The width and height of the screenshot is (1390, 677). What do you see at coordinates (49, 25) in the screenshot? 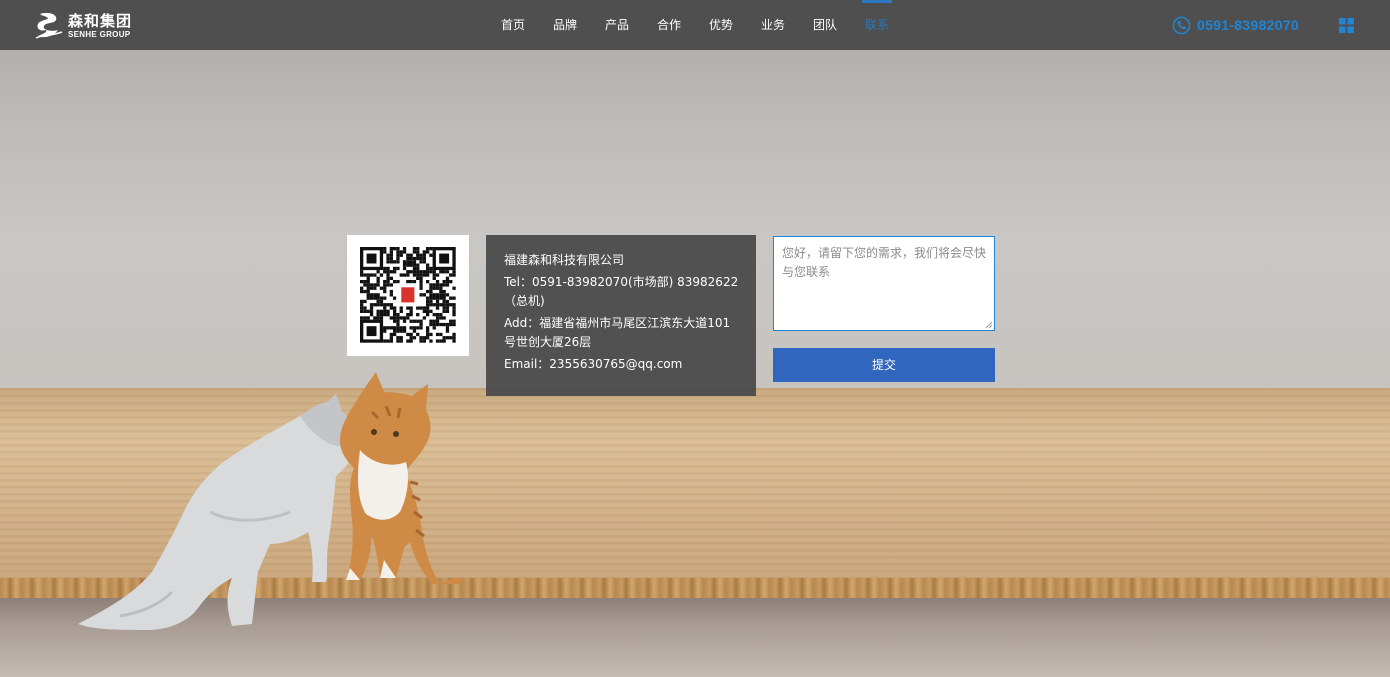
I see `senhe-logo-icon` at bounding box center [49, 25].